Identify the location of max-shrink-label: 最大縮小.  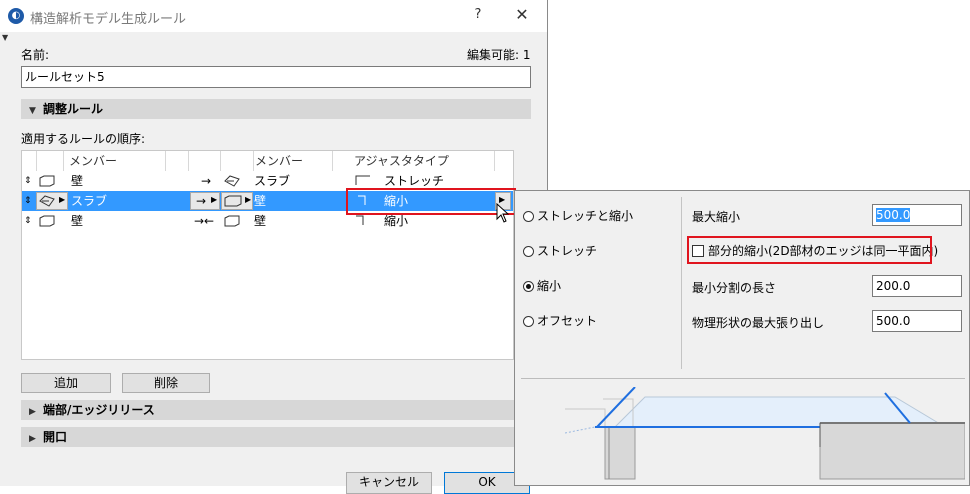
(716, 217).